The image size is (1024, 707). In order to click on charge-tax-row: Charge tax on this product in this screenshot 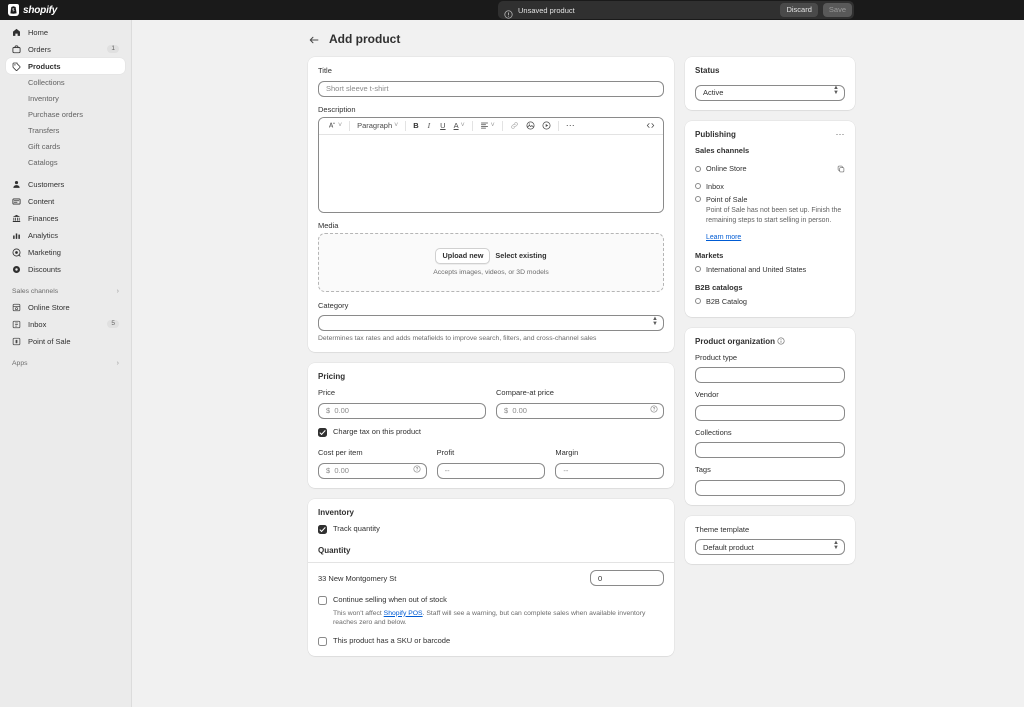, I will do `click(491, 432)`.